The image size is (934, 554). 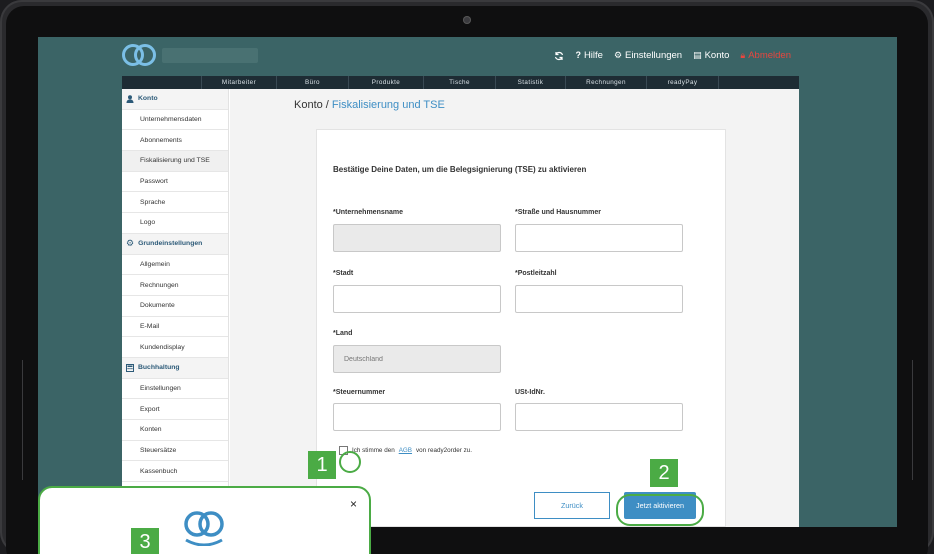 What do you see at coordinates (388, 105) in the screenshot?
I see `breadcrumb-current: Fiskalisierung und TSE` at bounding box center [388, 105].